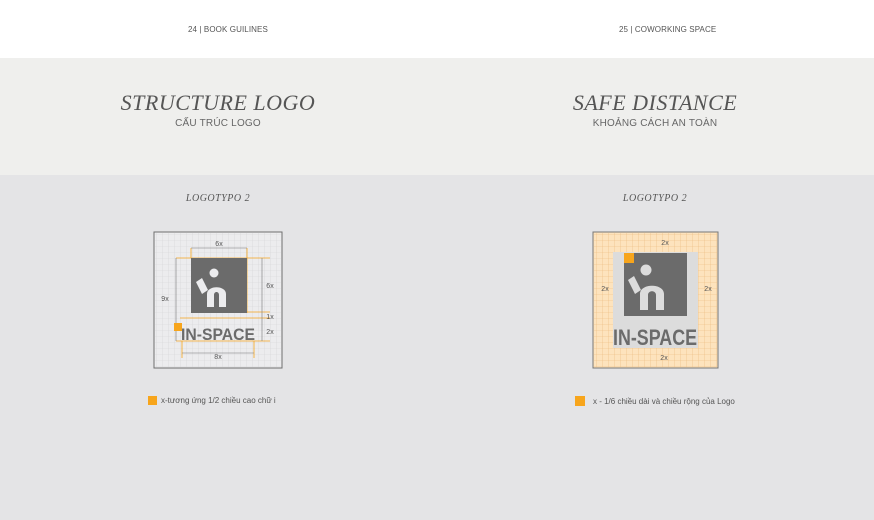 The image size is (874, 520). Describe the element at coordinates (218, 334) in the screenshot. I see `logo-wordmark: IN-SPACE` at that location.